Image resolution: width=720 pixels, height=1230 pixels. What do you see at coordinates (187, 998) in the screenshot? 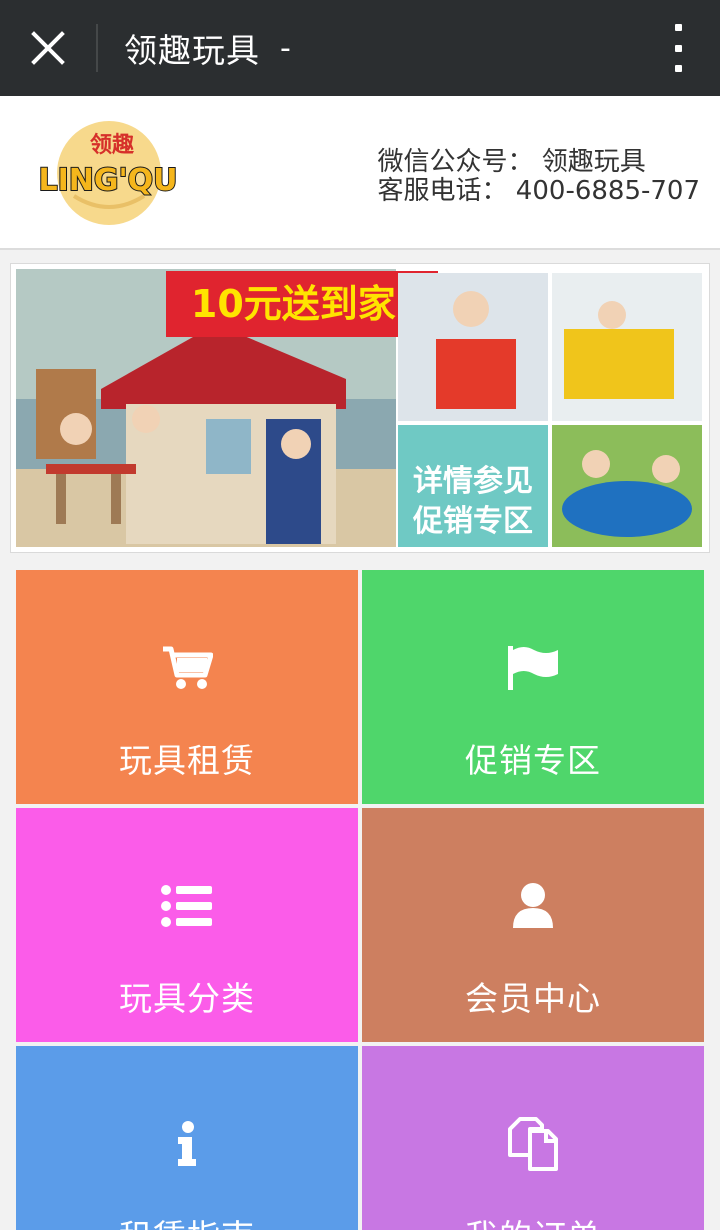
I see `tile-label: 玩具分类` at bounding box center [187, 998].